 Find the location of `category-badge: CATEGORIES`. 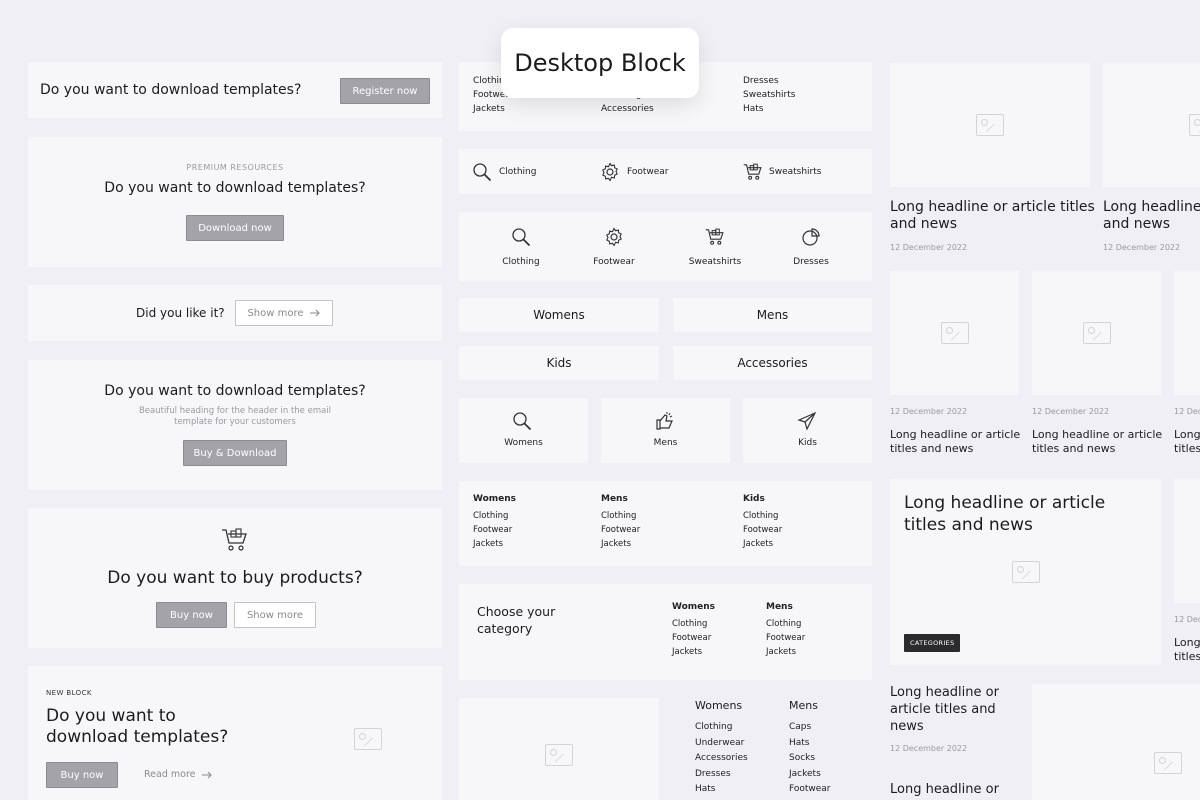

category-badge: CATEGORIES is located at coordinates (932, 643).